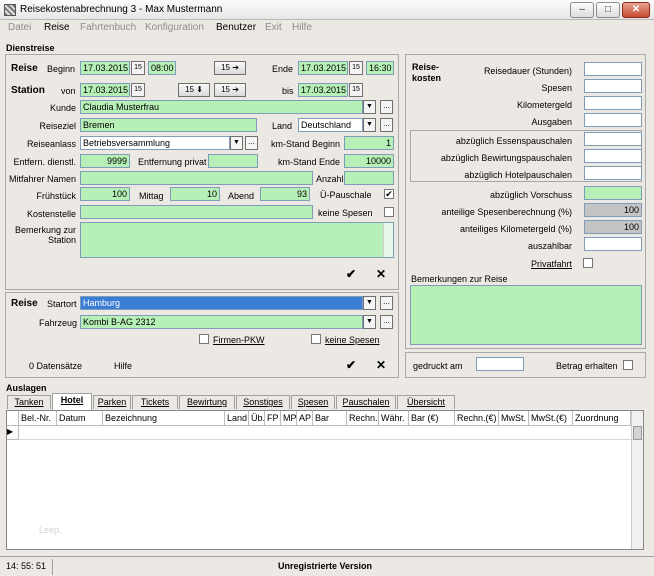  Describe the element at coordinates (302, 27) in the screenshot. I see `menu-hilfe: Hilfe` at that location.